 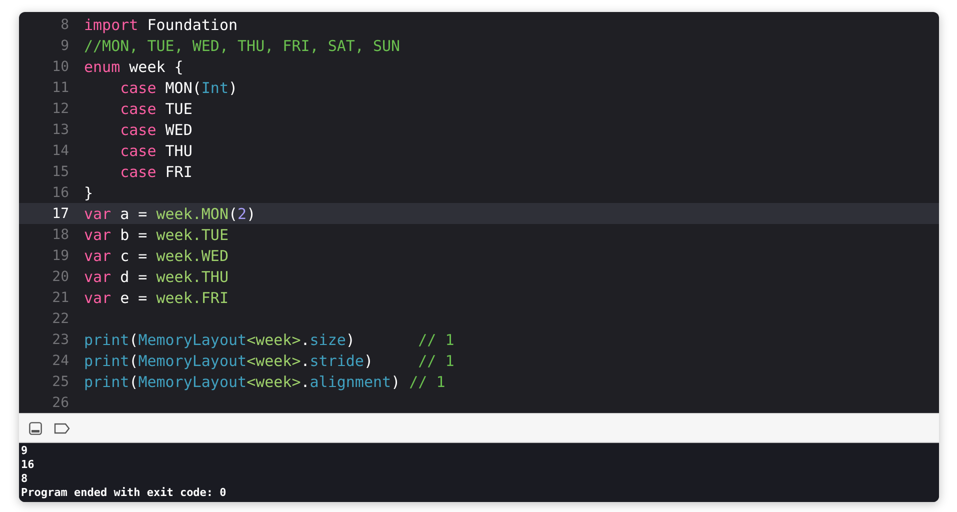 What do you see at coordinates (60, 172) in the screenshot?
I see `line-number: 15` at bounding box center [60, 172].